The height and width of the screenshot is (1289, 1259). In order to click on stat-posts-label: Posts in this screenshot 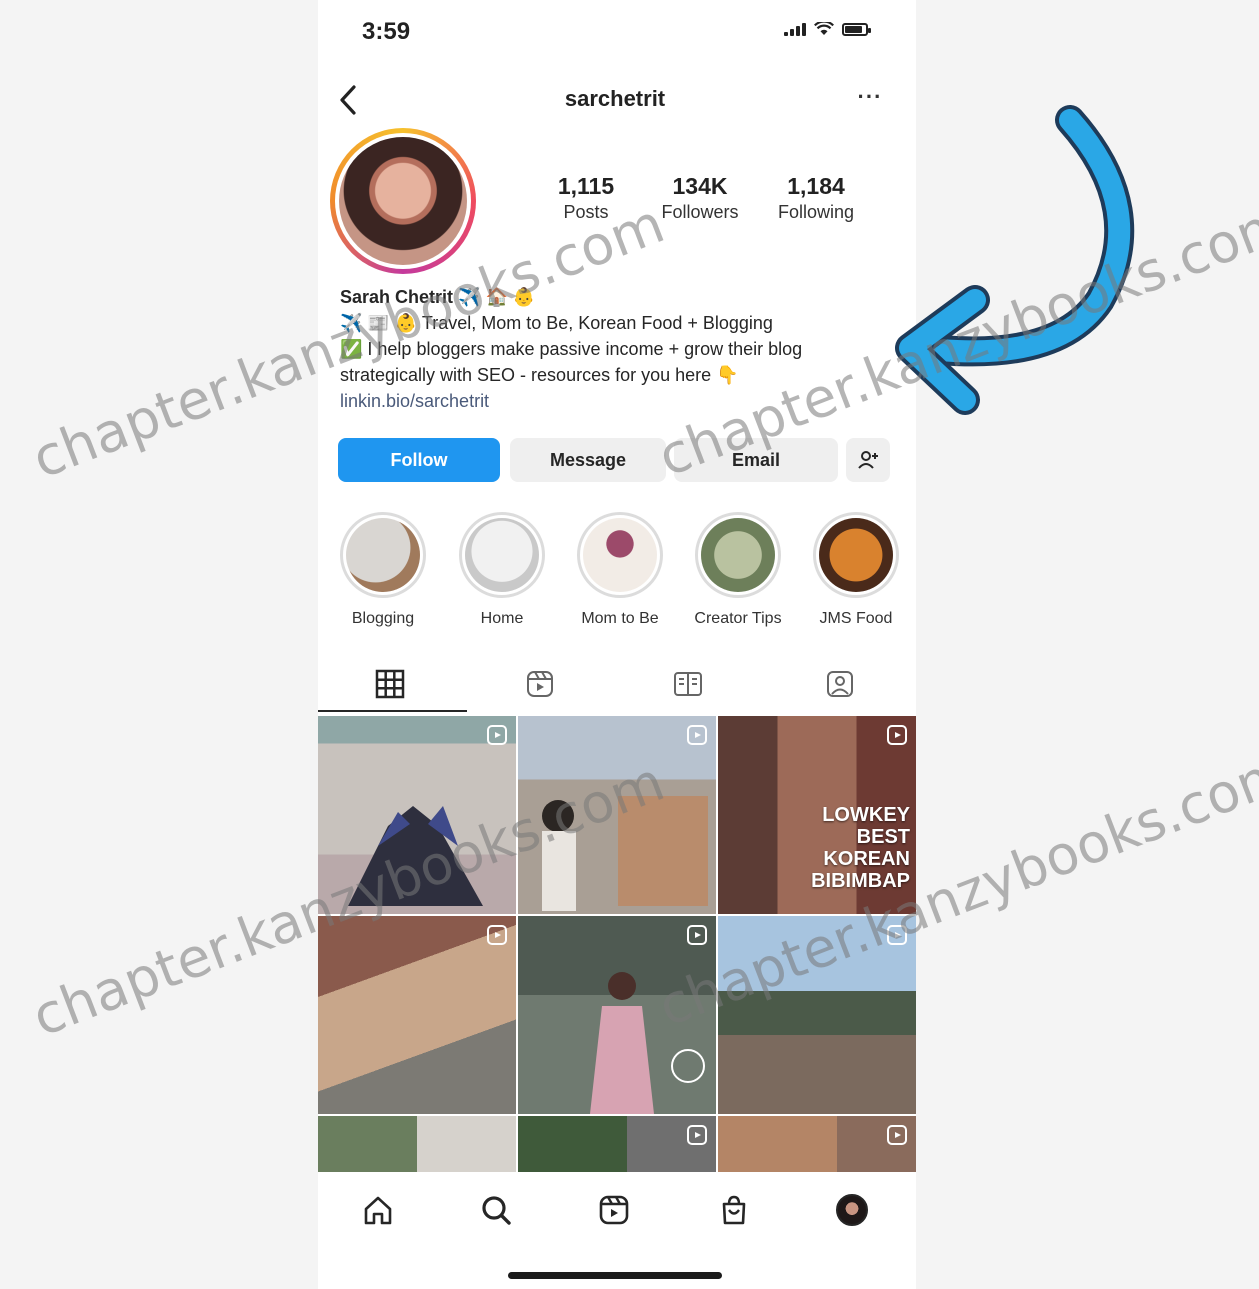, I will do `click(586, 212)`.